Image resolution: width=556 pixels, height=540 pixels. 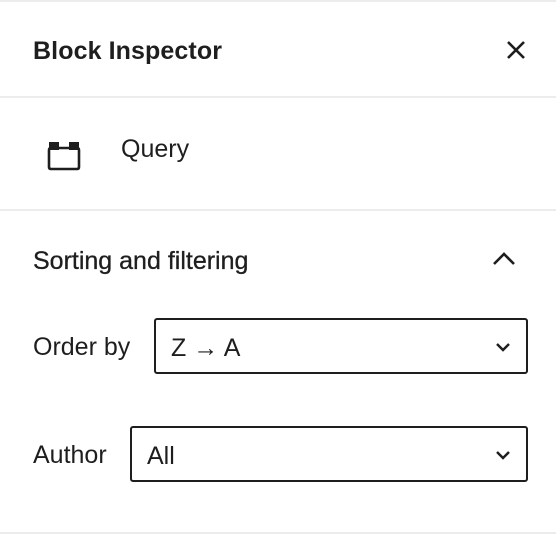 I want to click on order-by-label: Order by, so click(x=82, y=347).